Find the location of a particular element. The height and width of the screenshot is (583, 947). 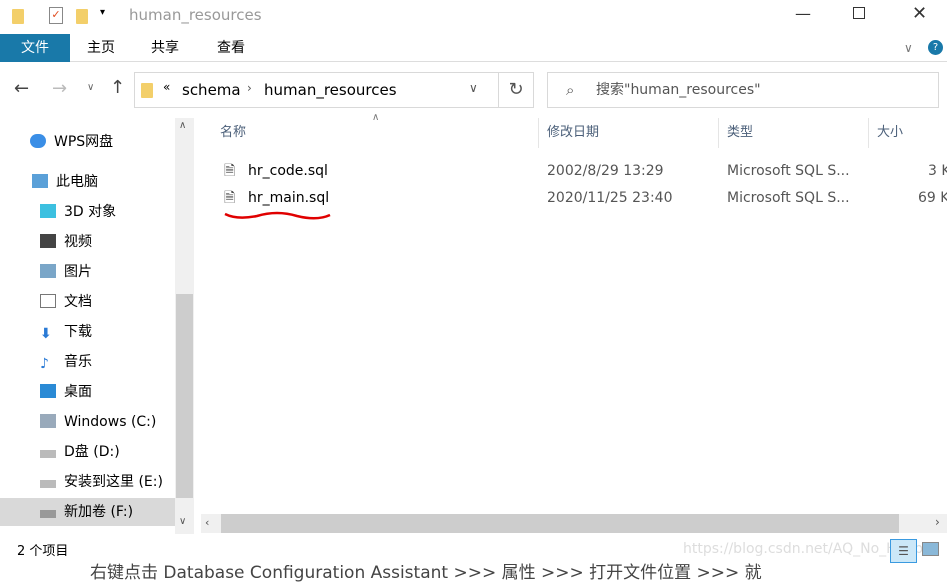

sidebar-item-music: ♪ 音乐 is located at coordinates (66, 362).